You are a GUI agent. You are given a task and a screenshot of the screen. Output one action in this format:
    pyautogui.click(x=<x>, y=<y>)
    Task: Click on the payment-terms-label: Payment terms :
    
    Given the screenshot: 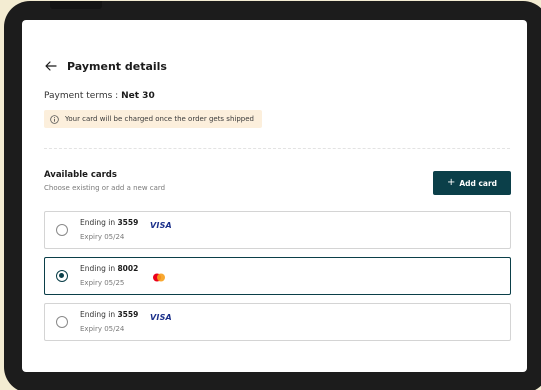 What is the action you would take?
    pyautogui.click(x=81, y=96)
    